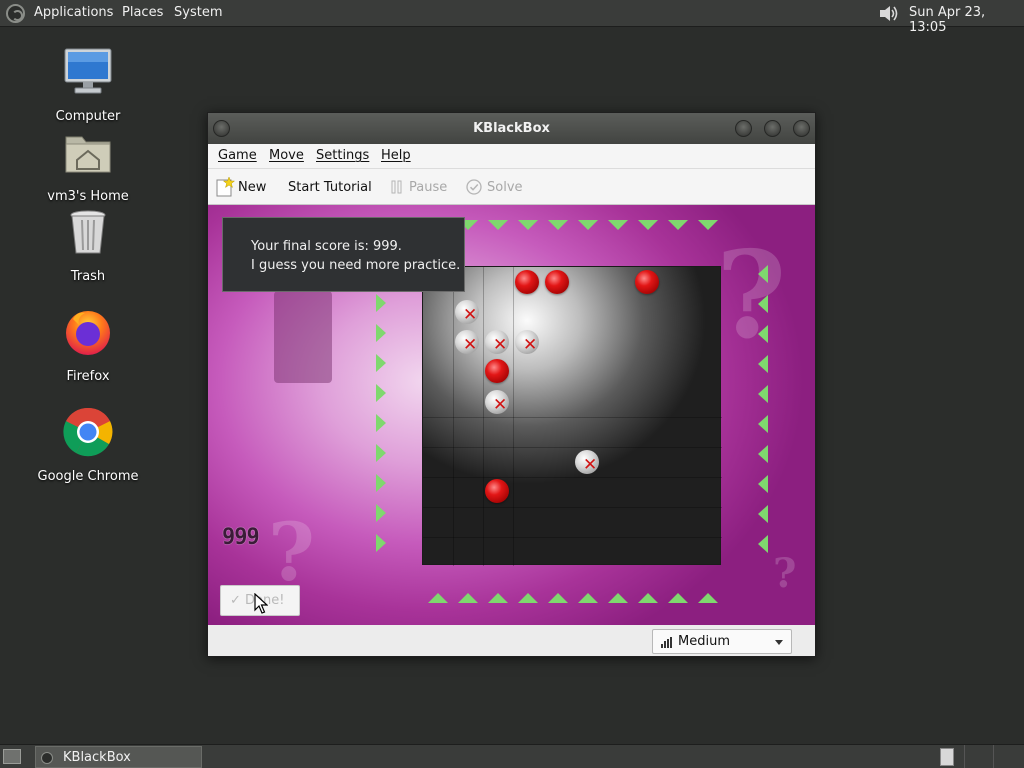 The image size is (1024, 768). What do you see at coordinates (356, 265) in the screenshot?
I see `practice-message: I guess you need more practice.` at bounding box center [356, 265].